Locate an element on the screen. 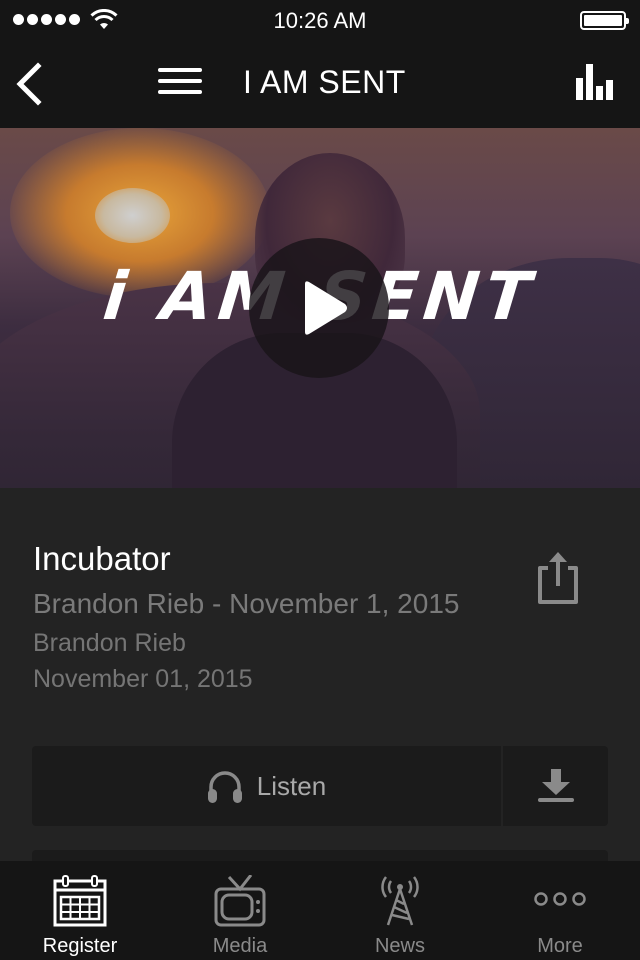 The image size is (640, 960). share-icon is located at coordinates (558, 578).